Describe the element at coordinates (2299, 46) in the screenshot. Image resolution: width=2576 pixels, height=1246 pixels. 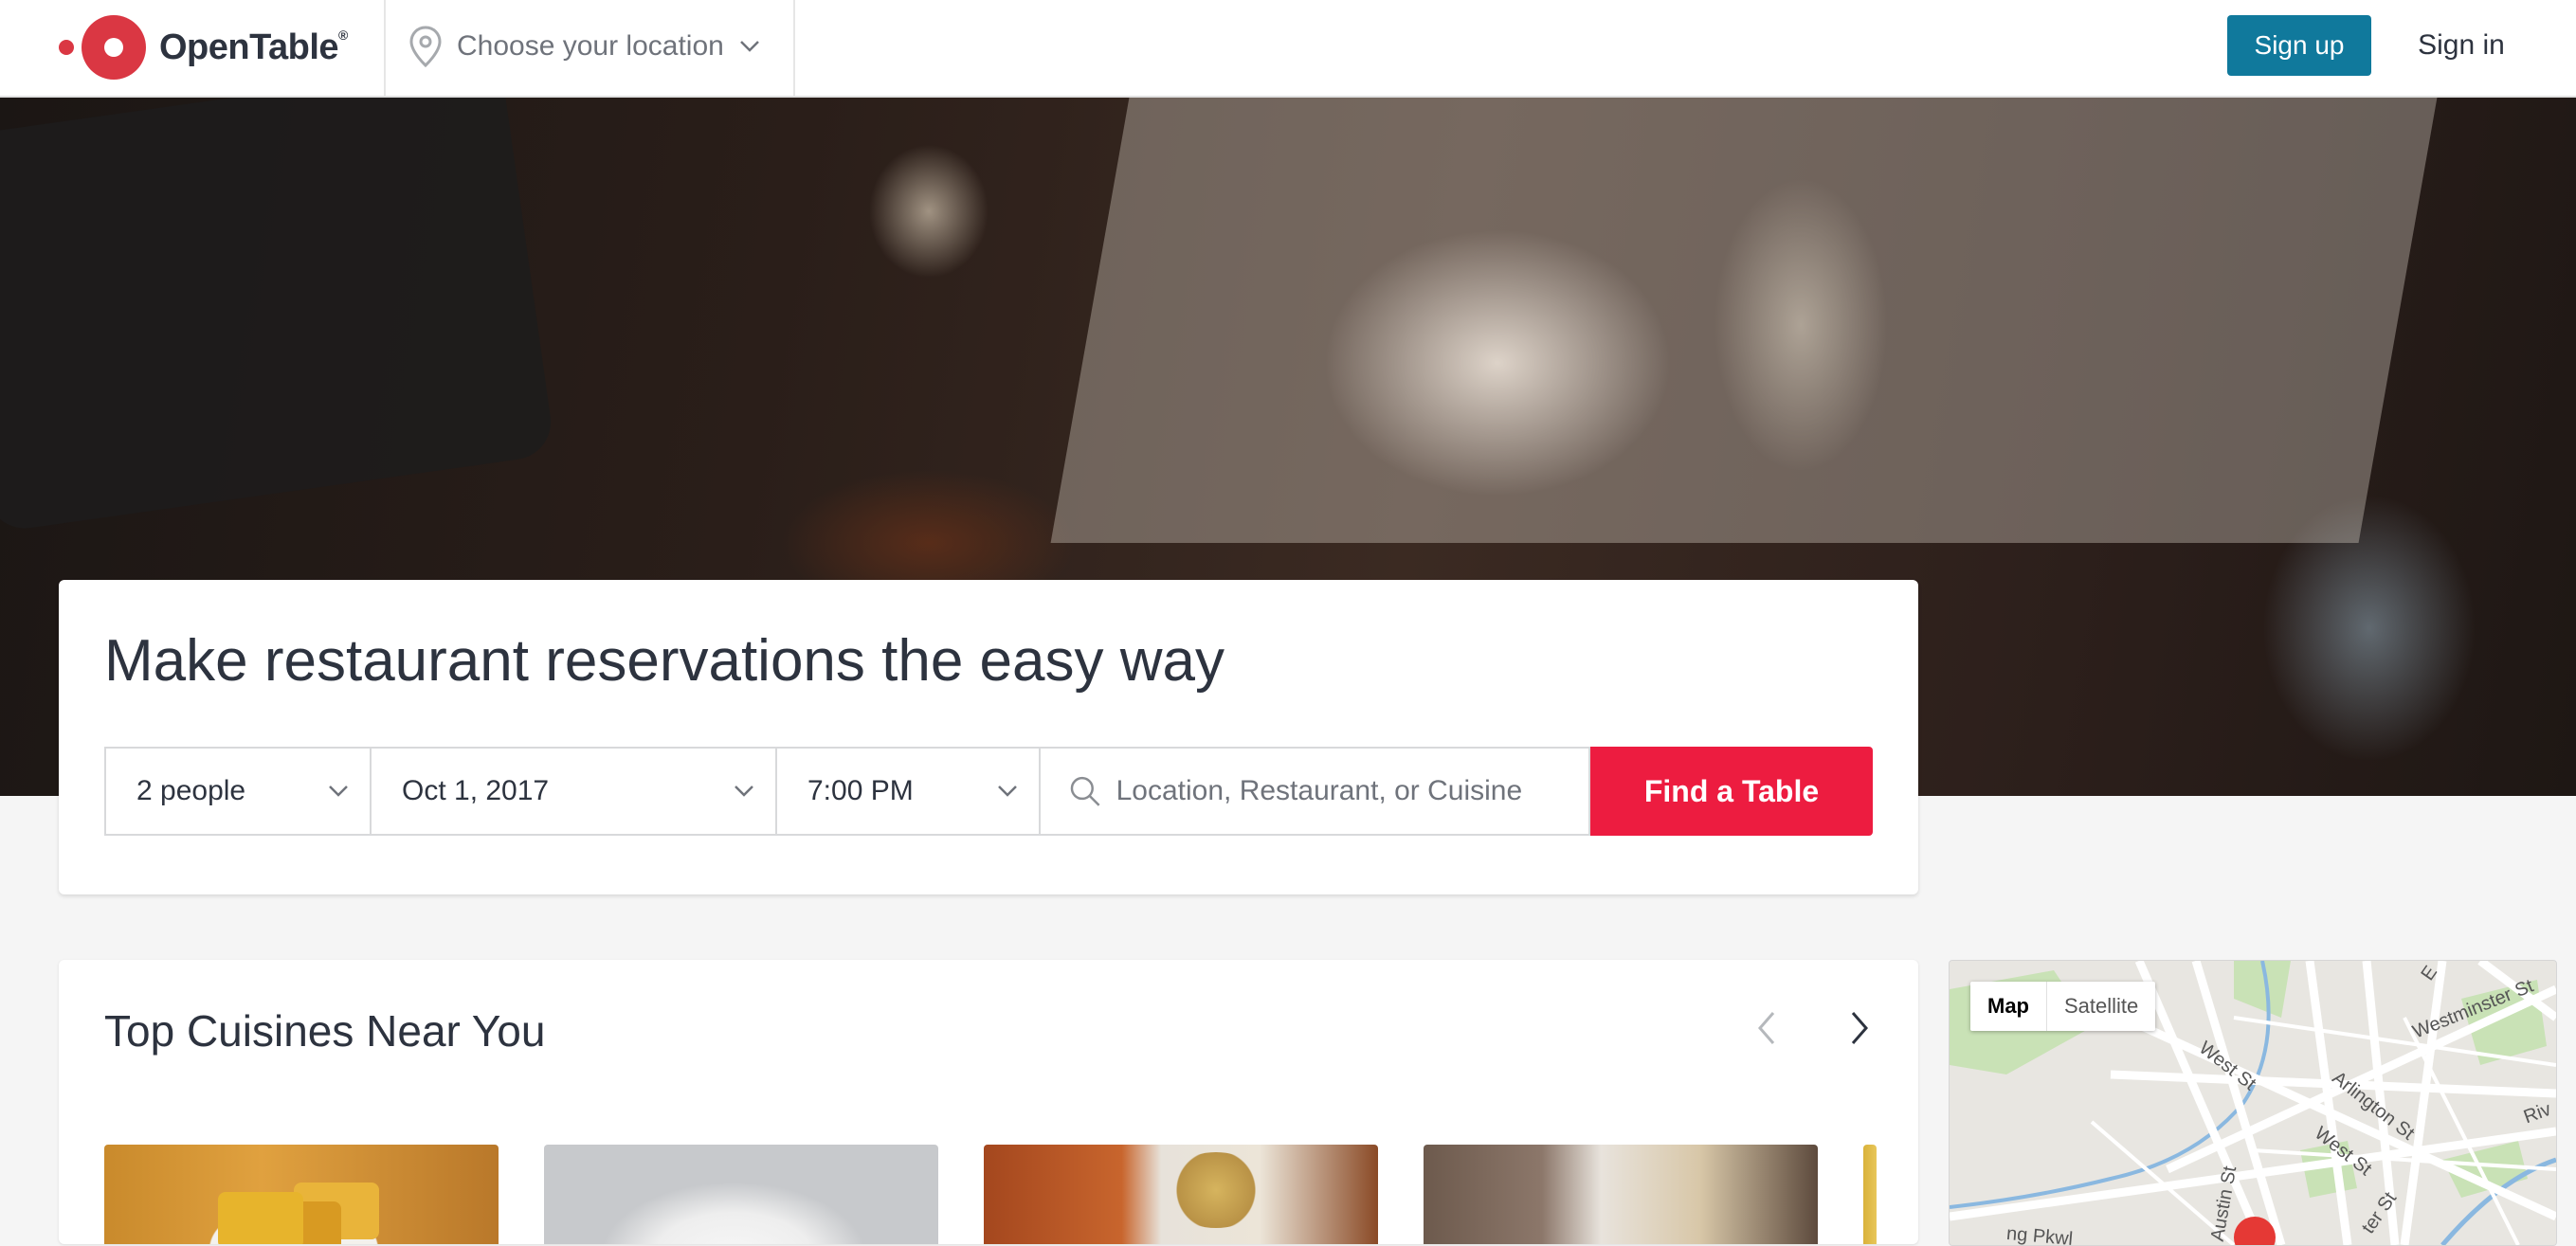
I see `sign-up-button: Sign up` at that location.